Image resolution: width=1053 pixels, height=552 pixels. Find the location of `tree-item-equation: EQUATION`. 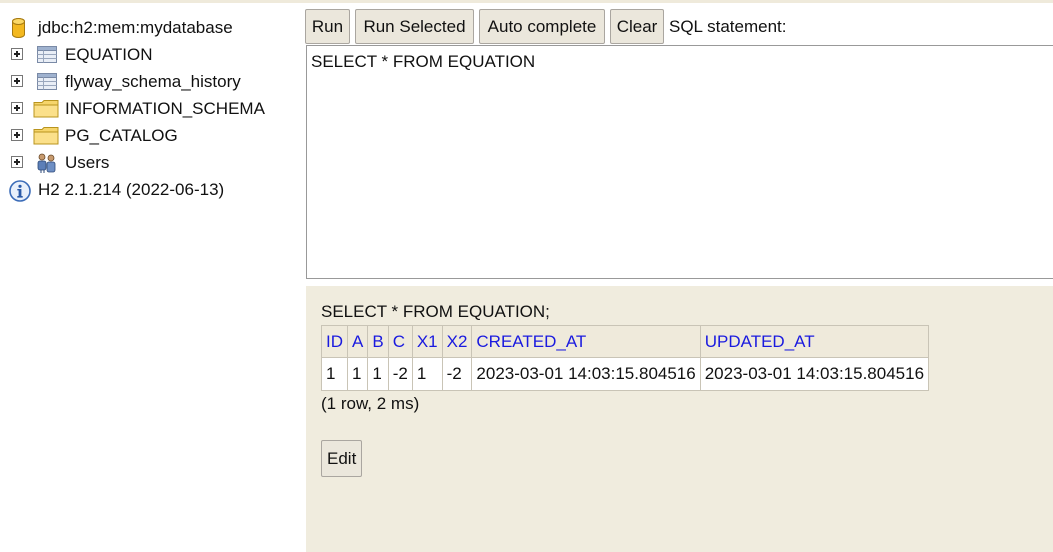

tree-item-equation: EQUATION is located at coordinates (153, 54).